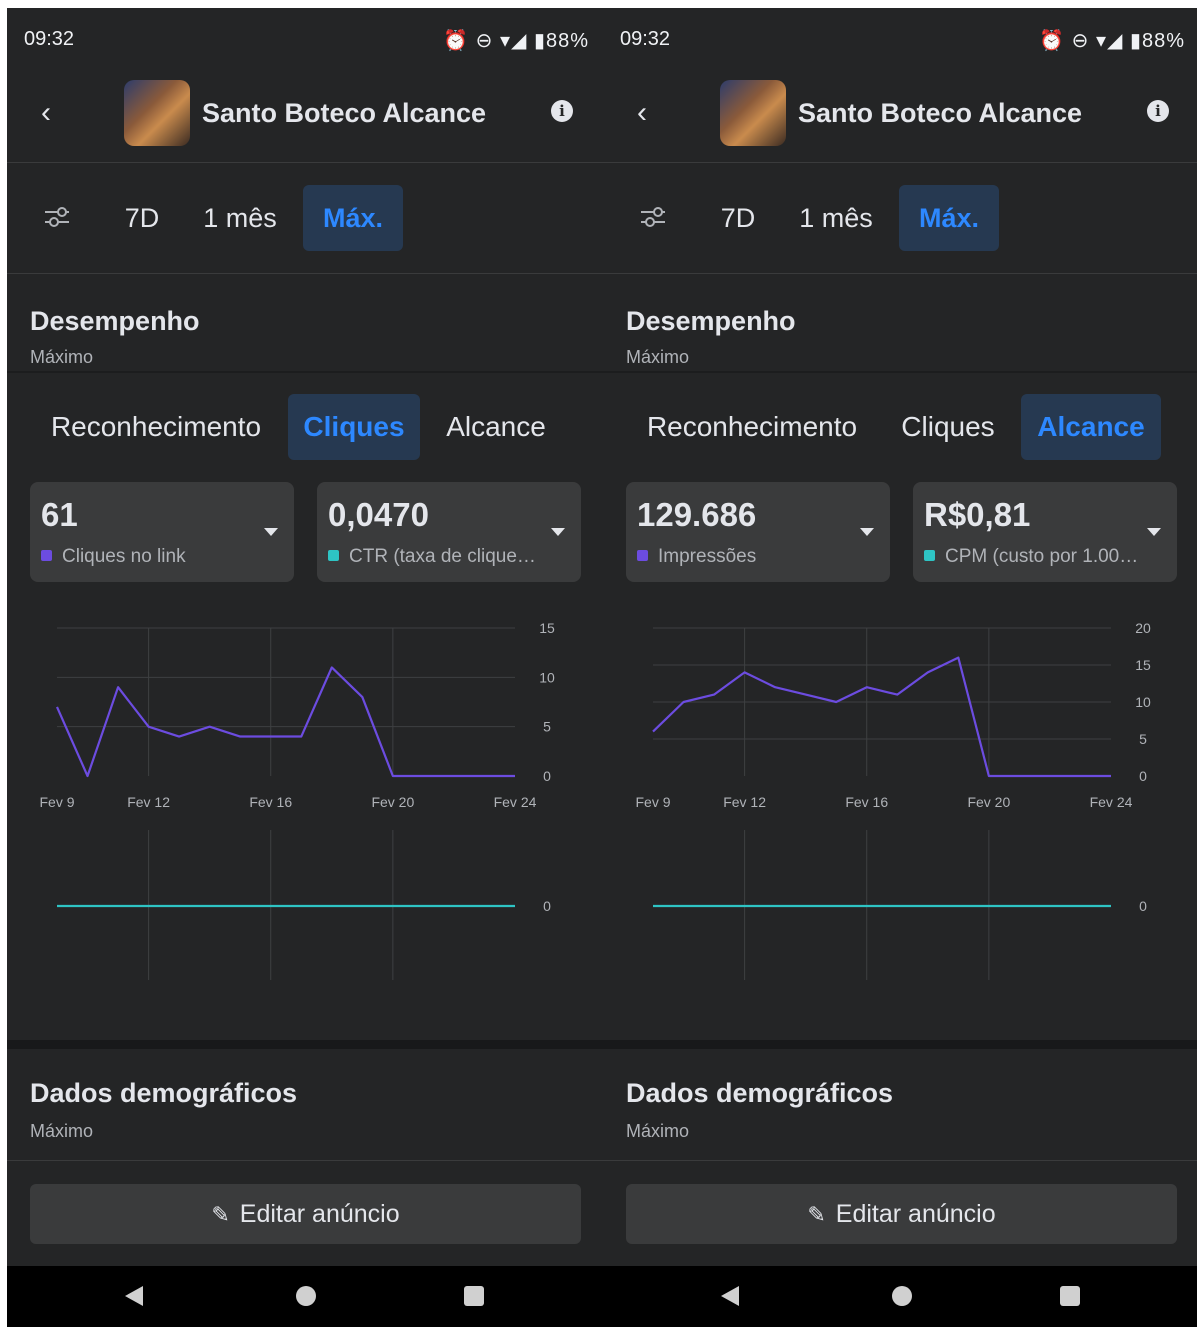  I want to click on pencil-icon: ✎, so click(816, 1214).